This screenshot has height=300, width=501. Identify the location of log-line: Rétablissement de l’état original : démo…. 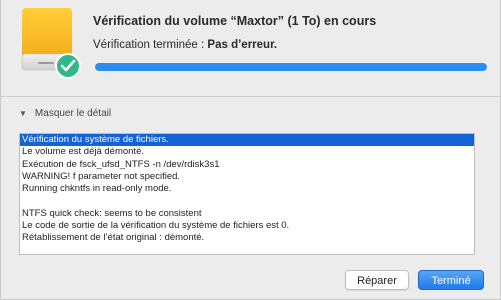
(247, 238).